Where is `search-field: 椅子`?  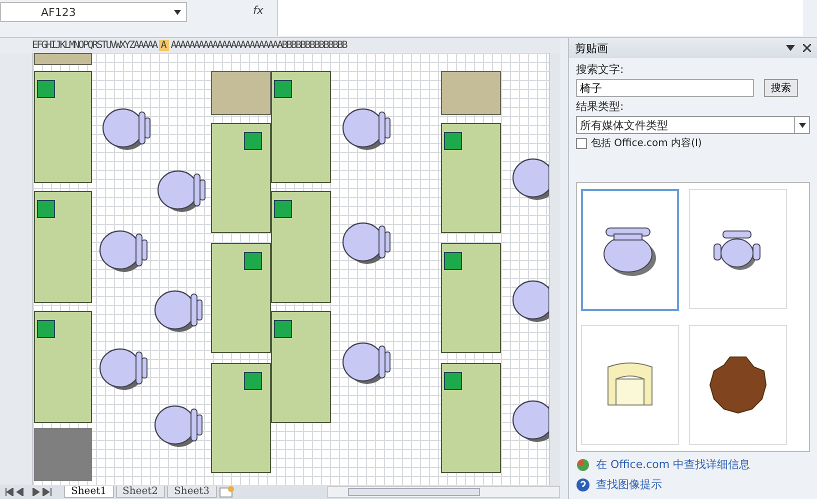
search-field: 椅子 is located at coordinates (665, 88).